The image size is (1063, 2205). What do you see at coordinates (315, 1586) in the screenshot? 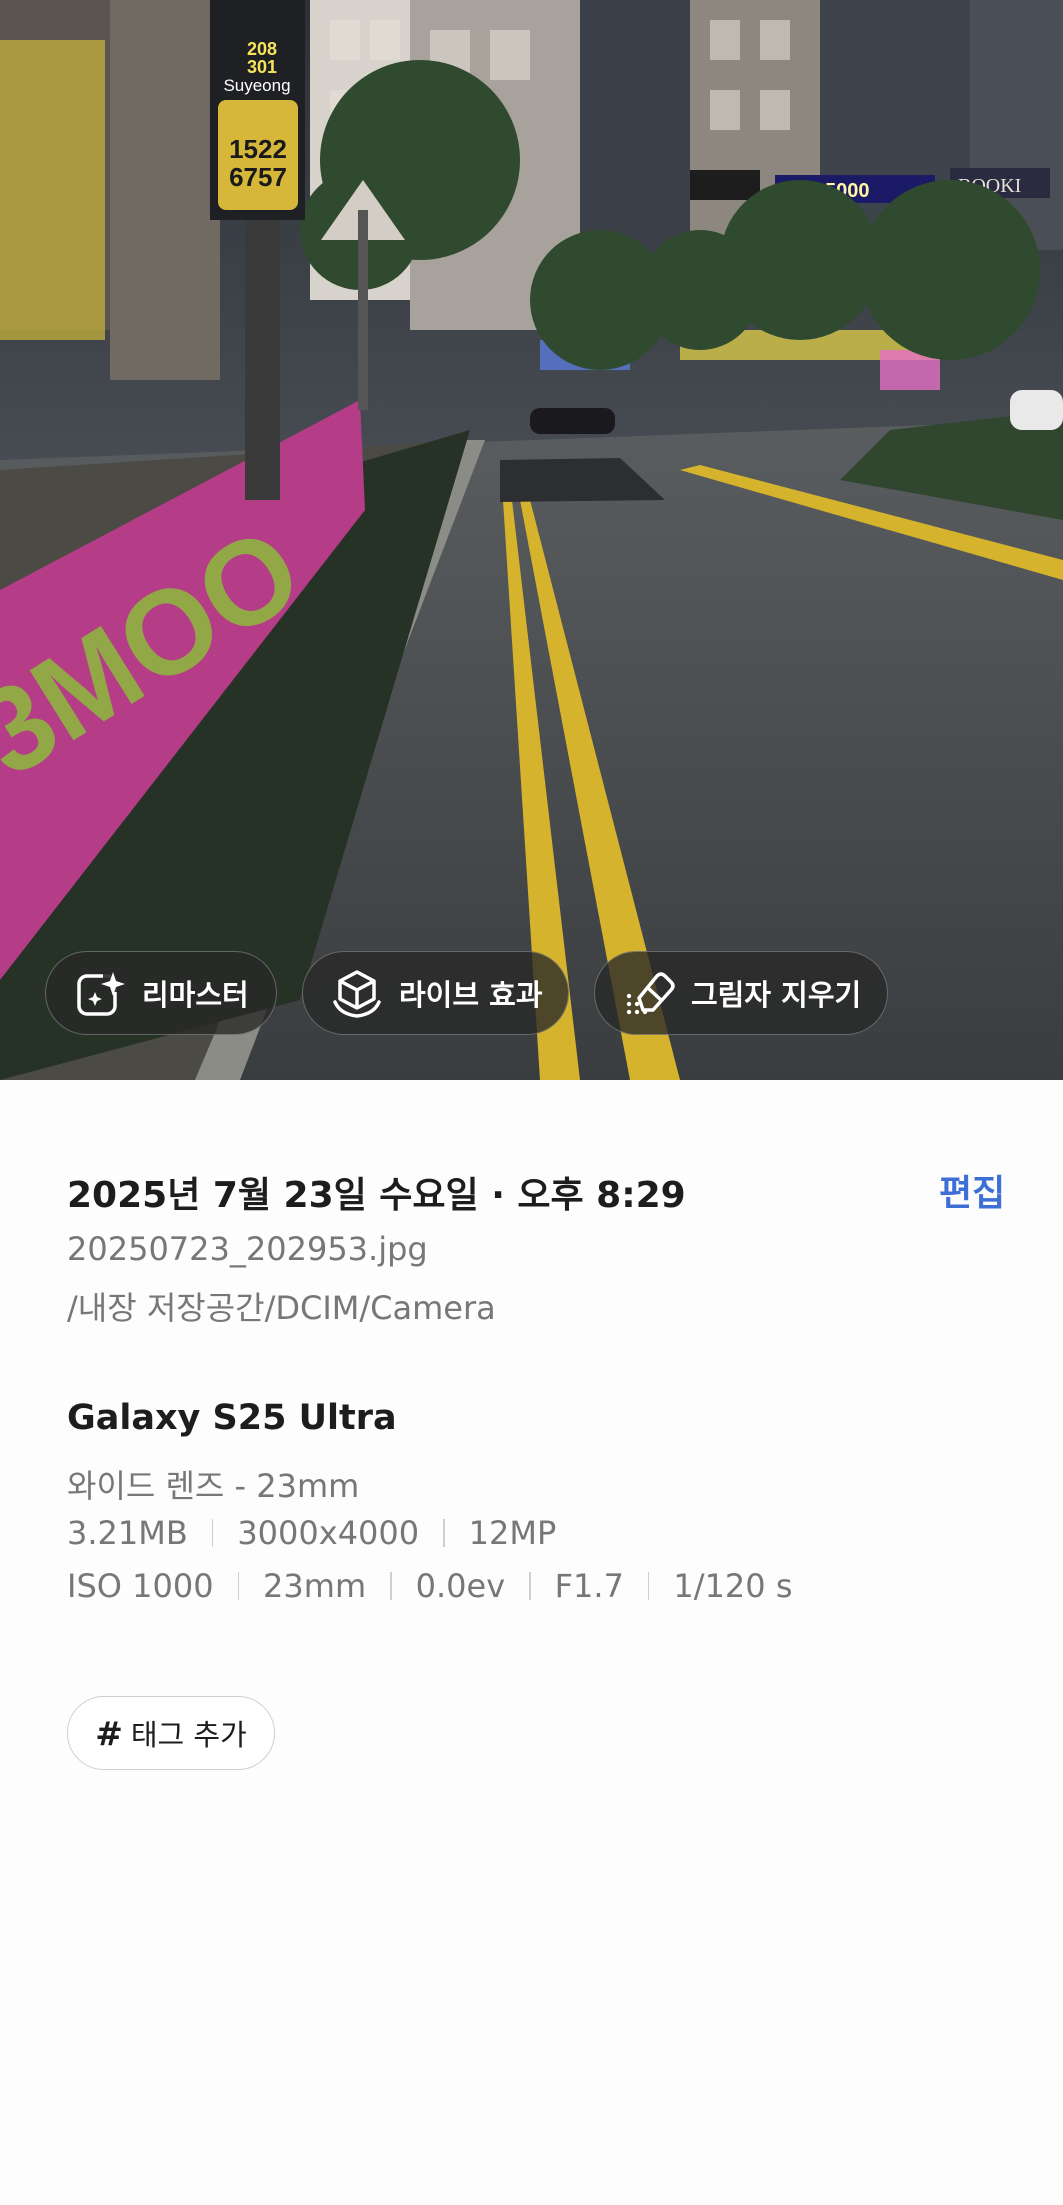
I see `focal-length: 23mm` at bounding box center [315, 1586].